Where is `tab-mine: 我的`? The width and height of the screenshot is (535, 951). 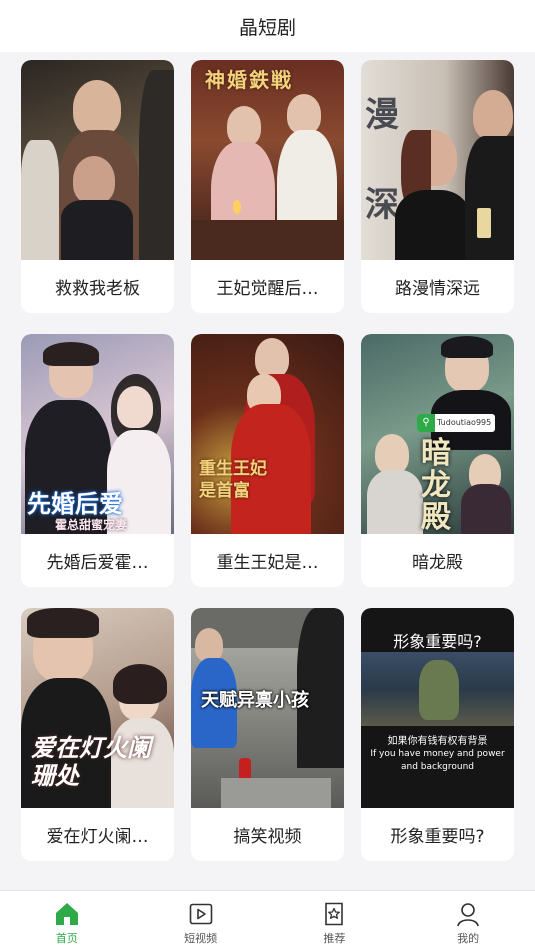 tab-mine: 我的 is located at coordinates (468, 921).